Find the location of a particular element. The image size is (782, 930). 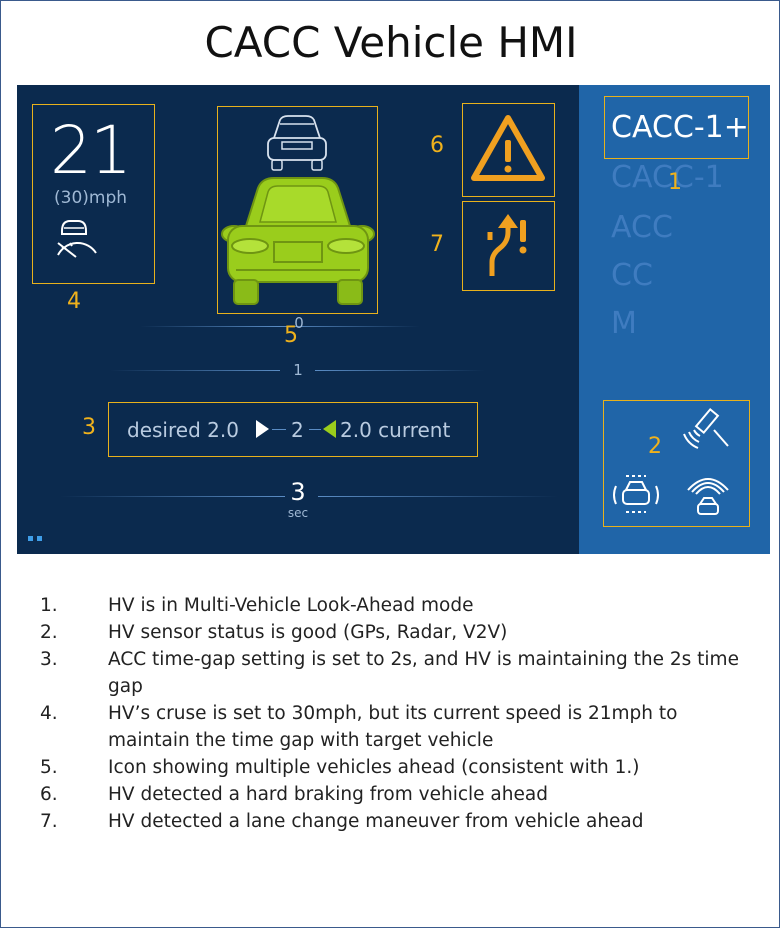

lane-change-warning-icon is located at coordinates (507, 245).